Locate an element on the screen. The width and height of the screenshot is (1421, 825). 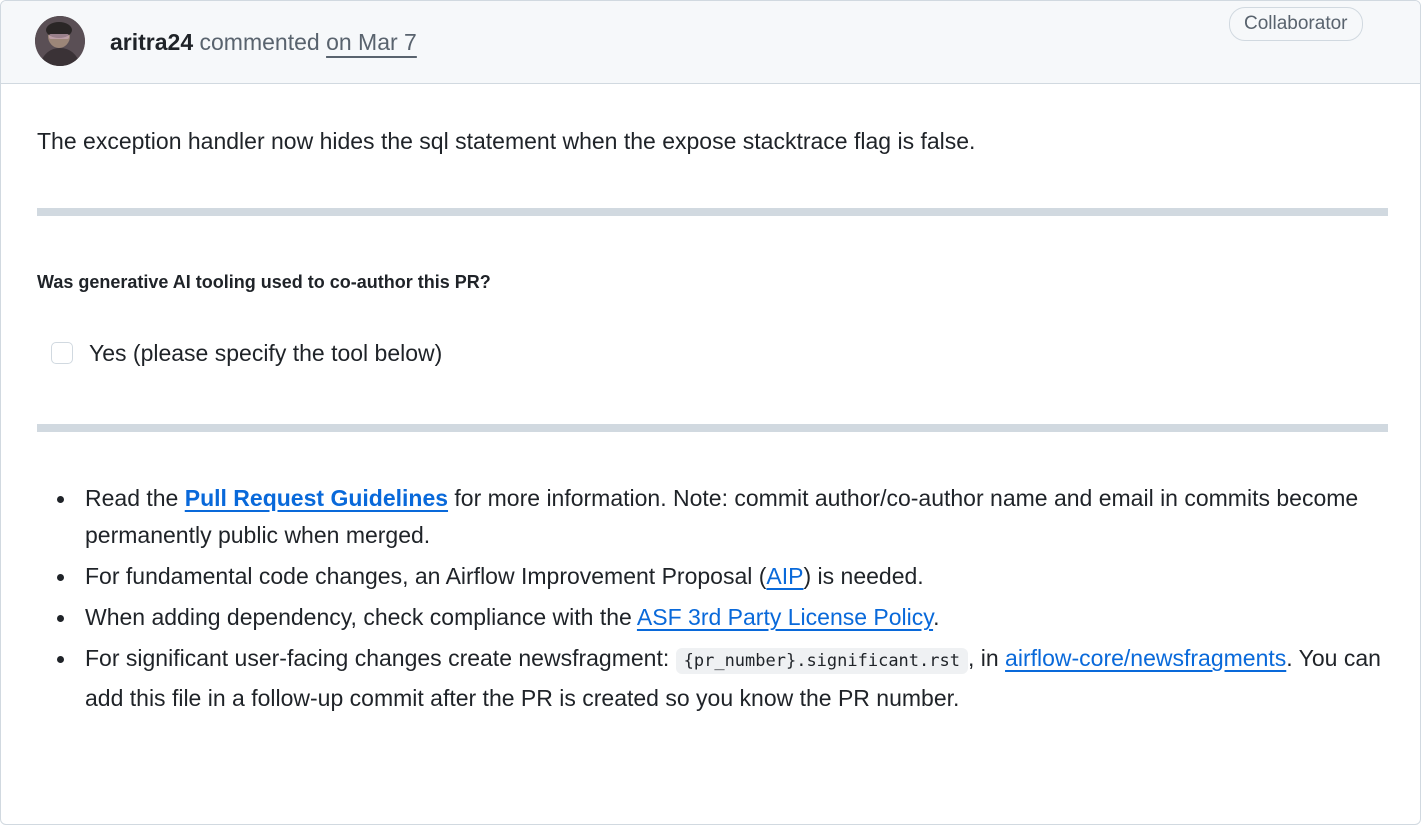
avatar-image is located at coordinates (60, 41).